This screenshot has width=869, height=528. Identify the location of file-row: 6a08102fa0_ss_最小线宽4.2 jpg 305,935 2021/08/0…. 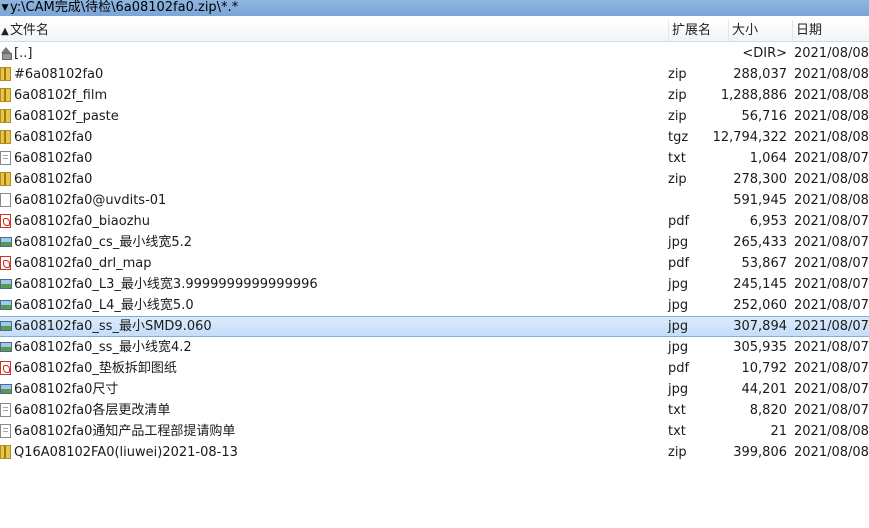
(434, 347).